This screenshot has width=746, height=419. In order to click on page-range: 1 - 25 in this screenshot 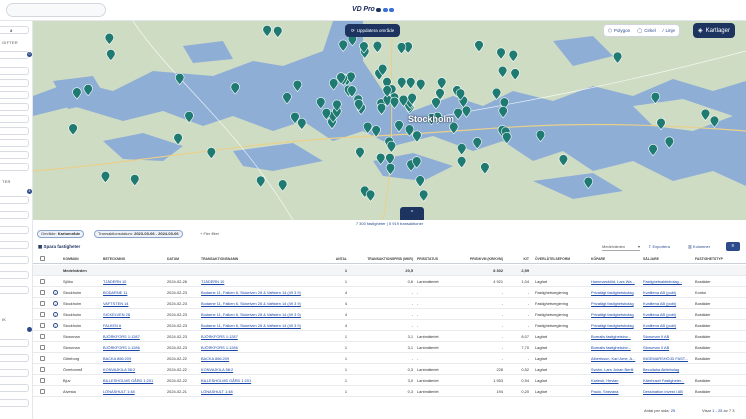, I will do `click(717, 410)`.